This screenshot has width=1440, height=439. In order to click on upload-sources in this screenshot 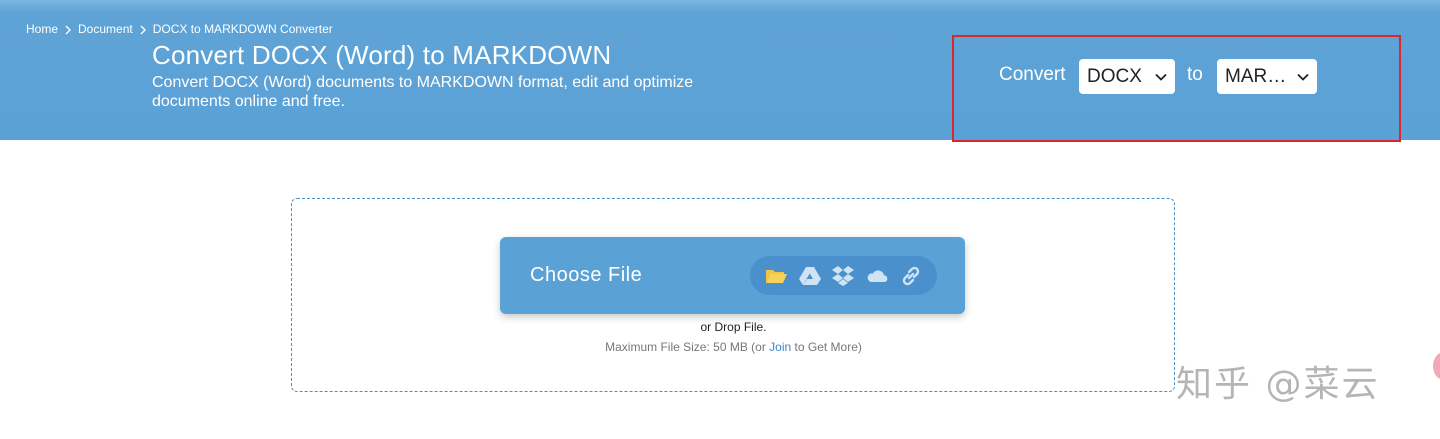, I will do `click(843, 275)`.